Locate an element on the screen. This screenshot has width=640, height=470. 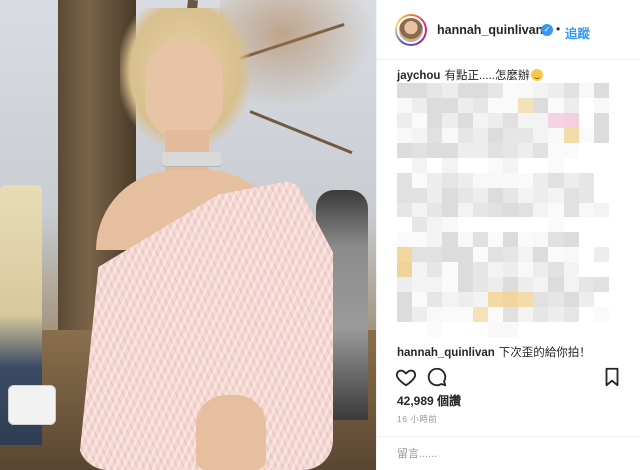
avatar is located at coordinates (411, 30).